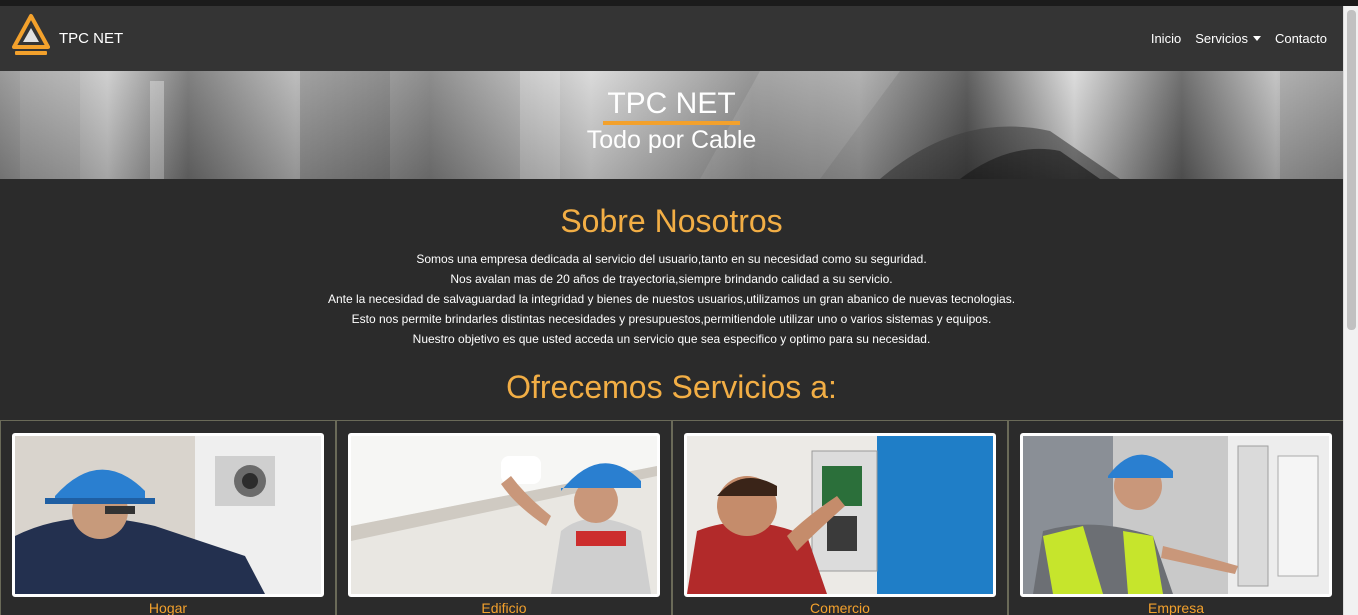 The image size is (1358, 615). What do you see at coordinates (671, 38) in the screenshot?
I see `navbar: TPC NET Inicio Servicios Contacto` at bounding box center [671, 38].